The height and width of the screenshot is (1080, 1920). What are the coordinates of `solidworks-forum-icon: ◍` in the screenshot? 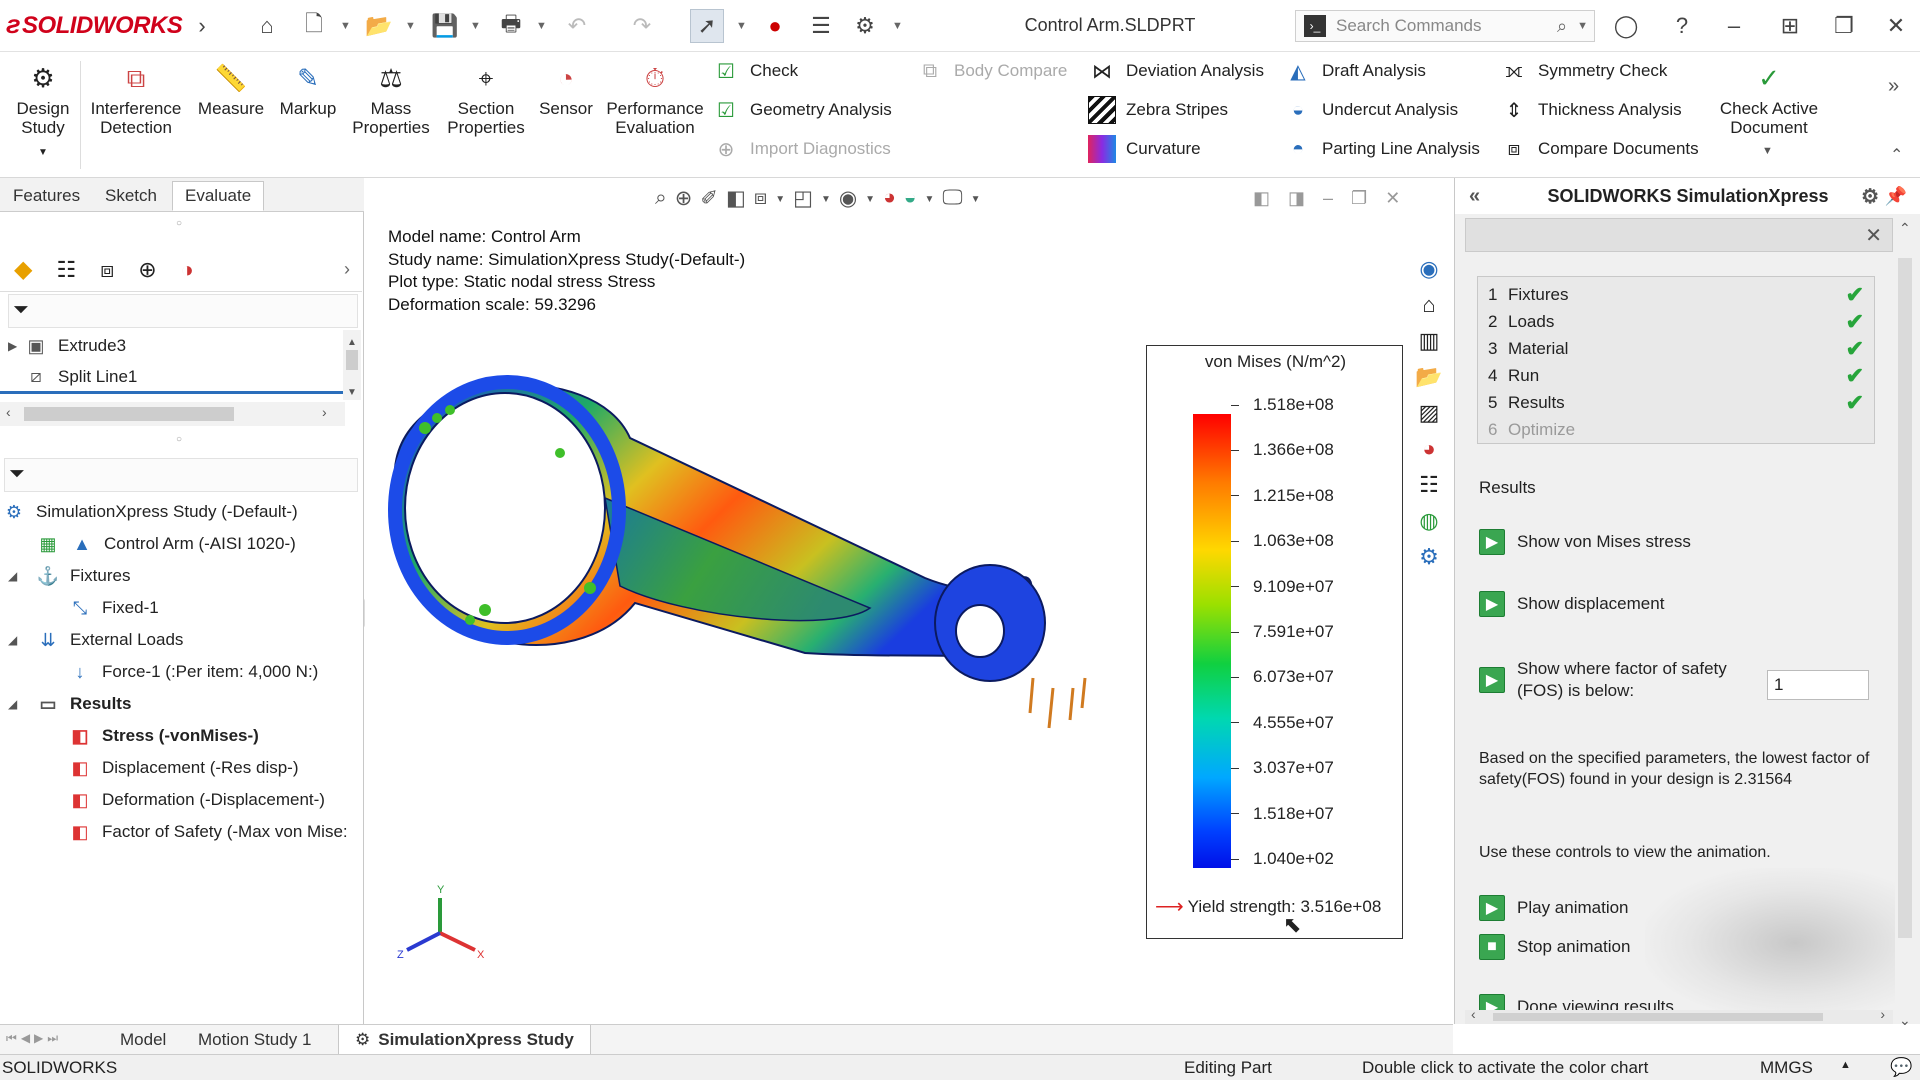 It's located at (1429, 521).